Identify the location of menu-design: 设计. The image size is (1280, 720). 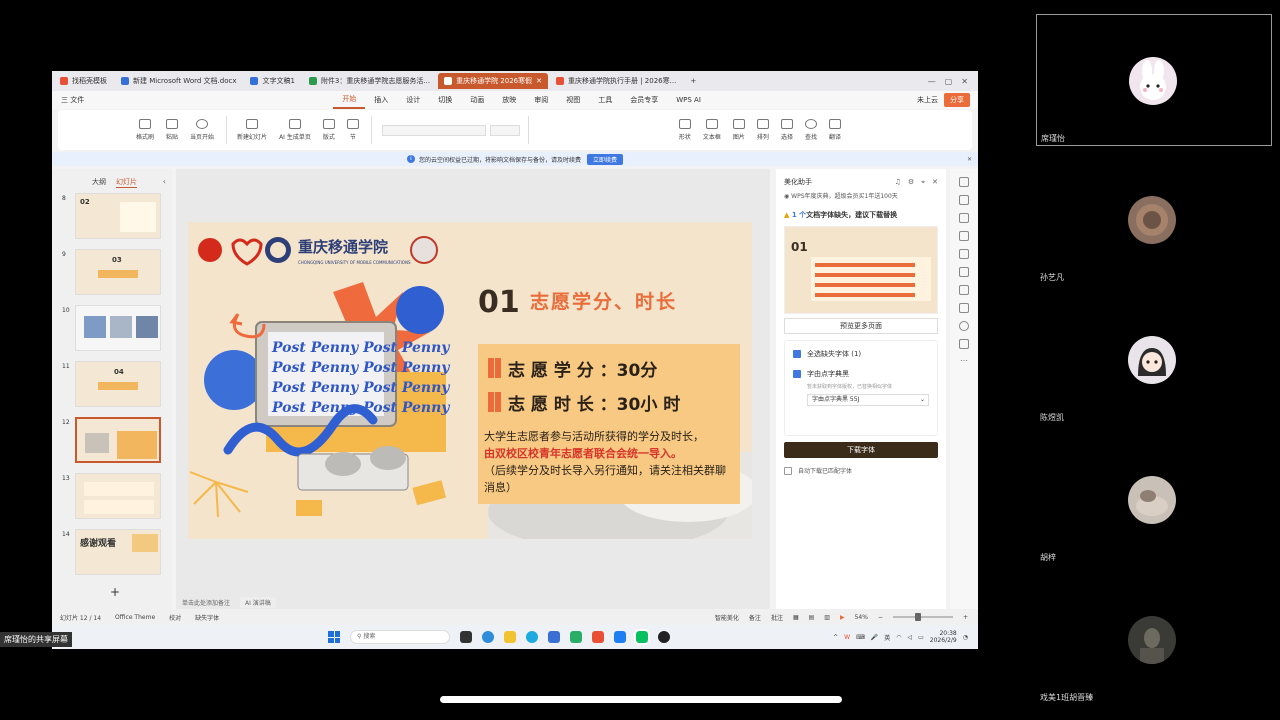
(413, 100).